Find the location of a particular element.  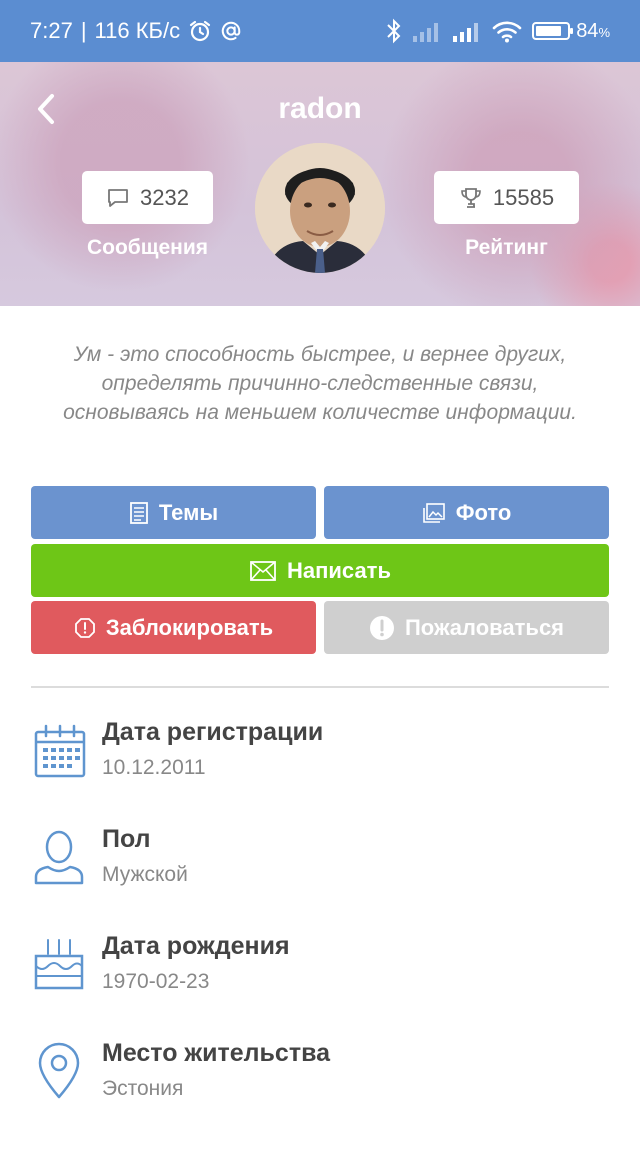

birth-date-title: Дата рождения is located at coordinates (196, 946).